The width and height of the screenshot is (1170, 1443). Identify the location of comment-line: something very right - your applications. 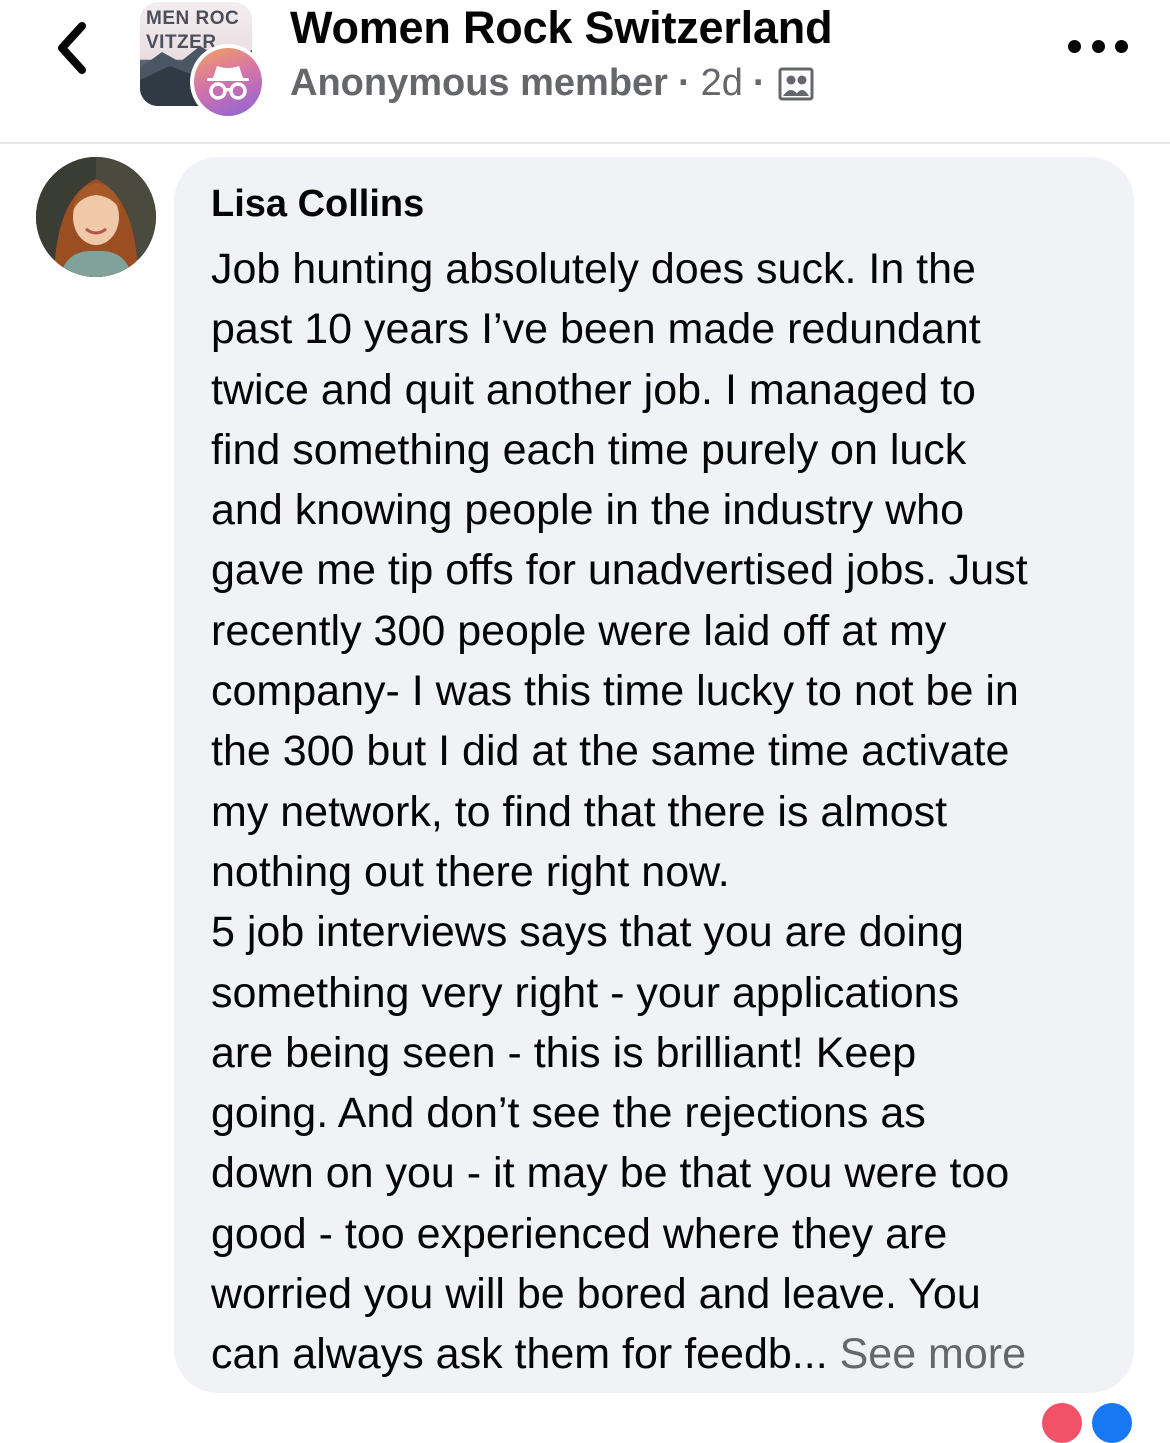
(585, 992).